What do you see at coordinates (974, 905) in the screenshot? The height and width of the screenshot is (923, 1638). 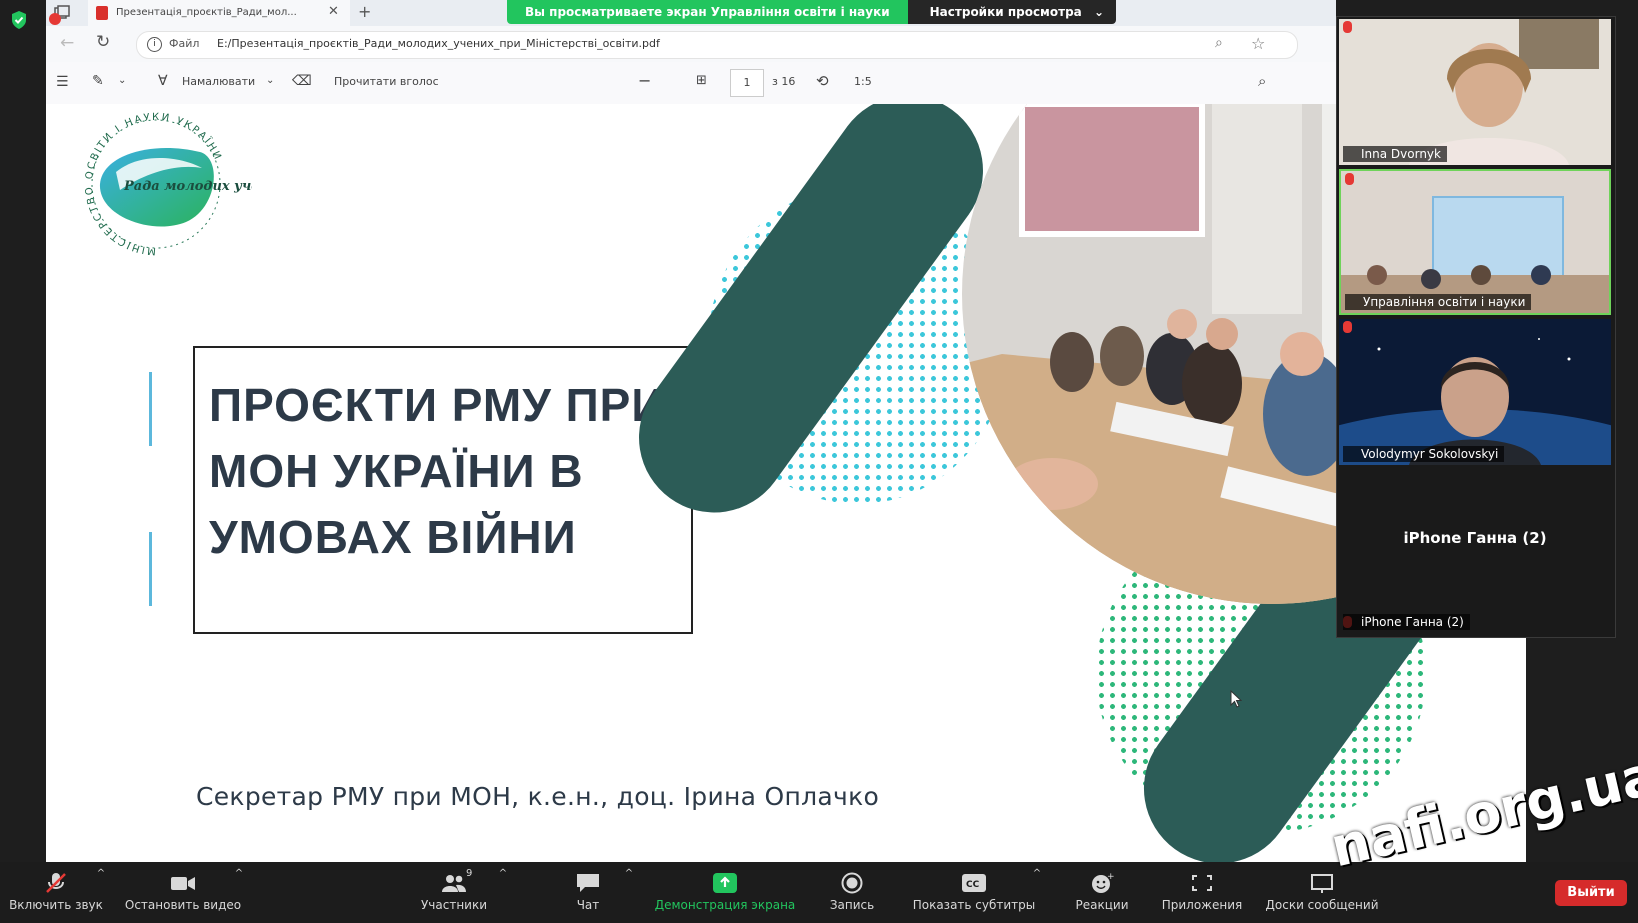 I see `captions-label: Показать субтитры` at bounding box center [974, 905].